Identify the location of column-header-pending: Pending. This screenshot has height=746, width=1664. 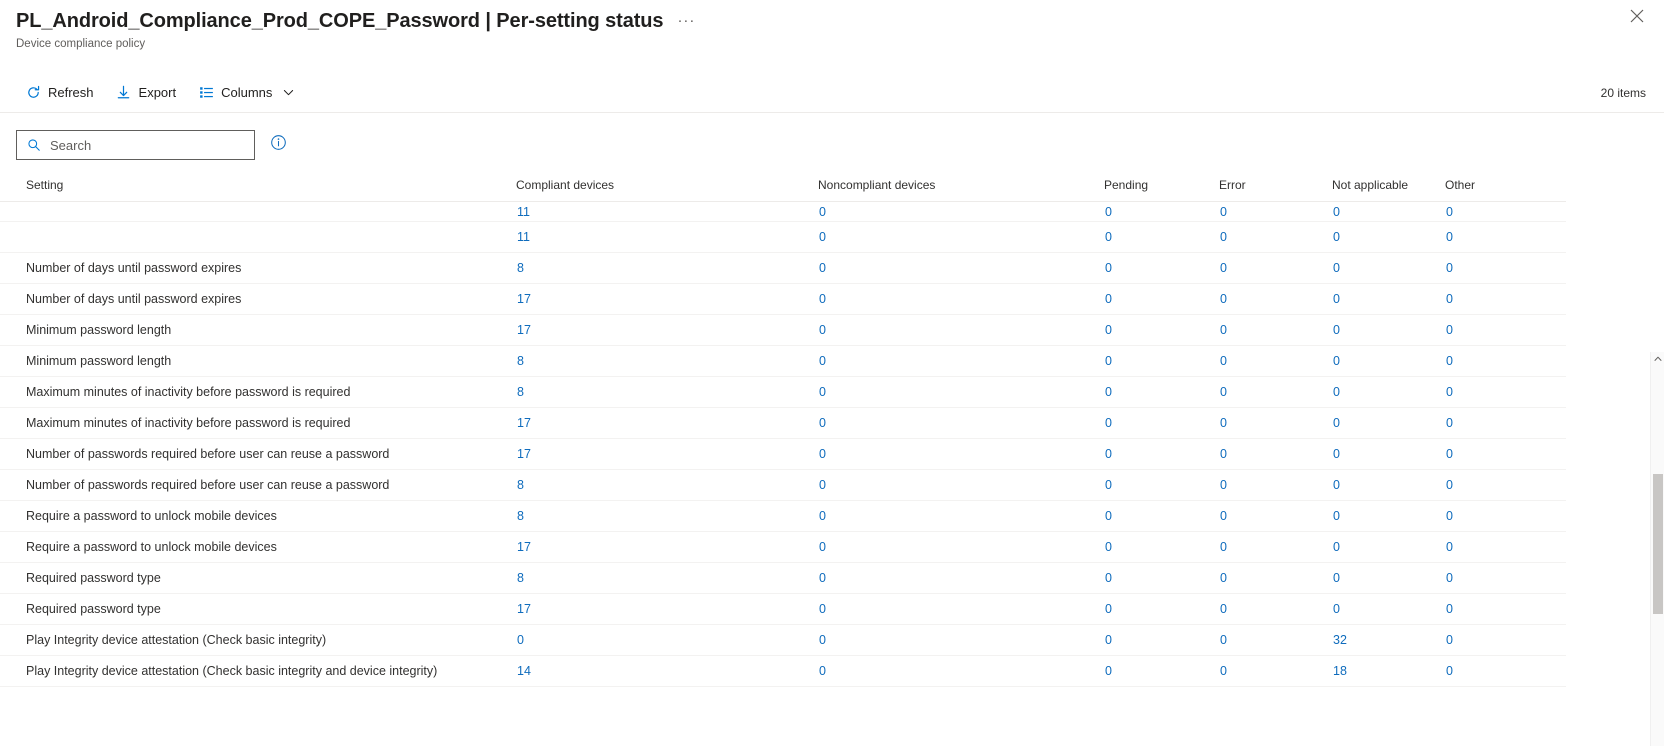
(1161, 190).